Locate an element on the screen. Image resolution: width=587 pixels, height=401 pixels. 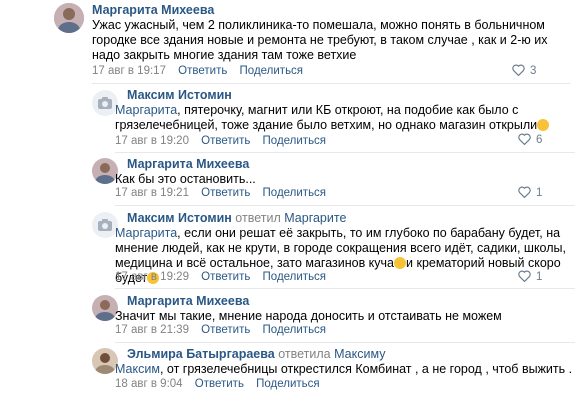
comment-meta: 17 авг в 19:29 Ответить Поделиться is located at coordinates (220, 277).